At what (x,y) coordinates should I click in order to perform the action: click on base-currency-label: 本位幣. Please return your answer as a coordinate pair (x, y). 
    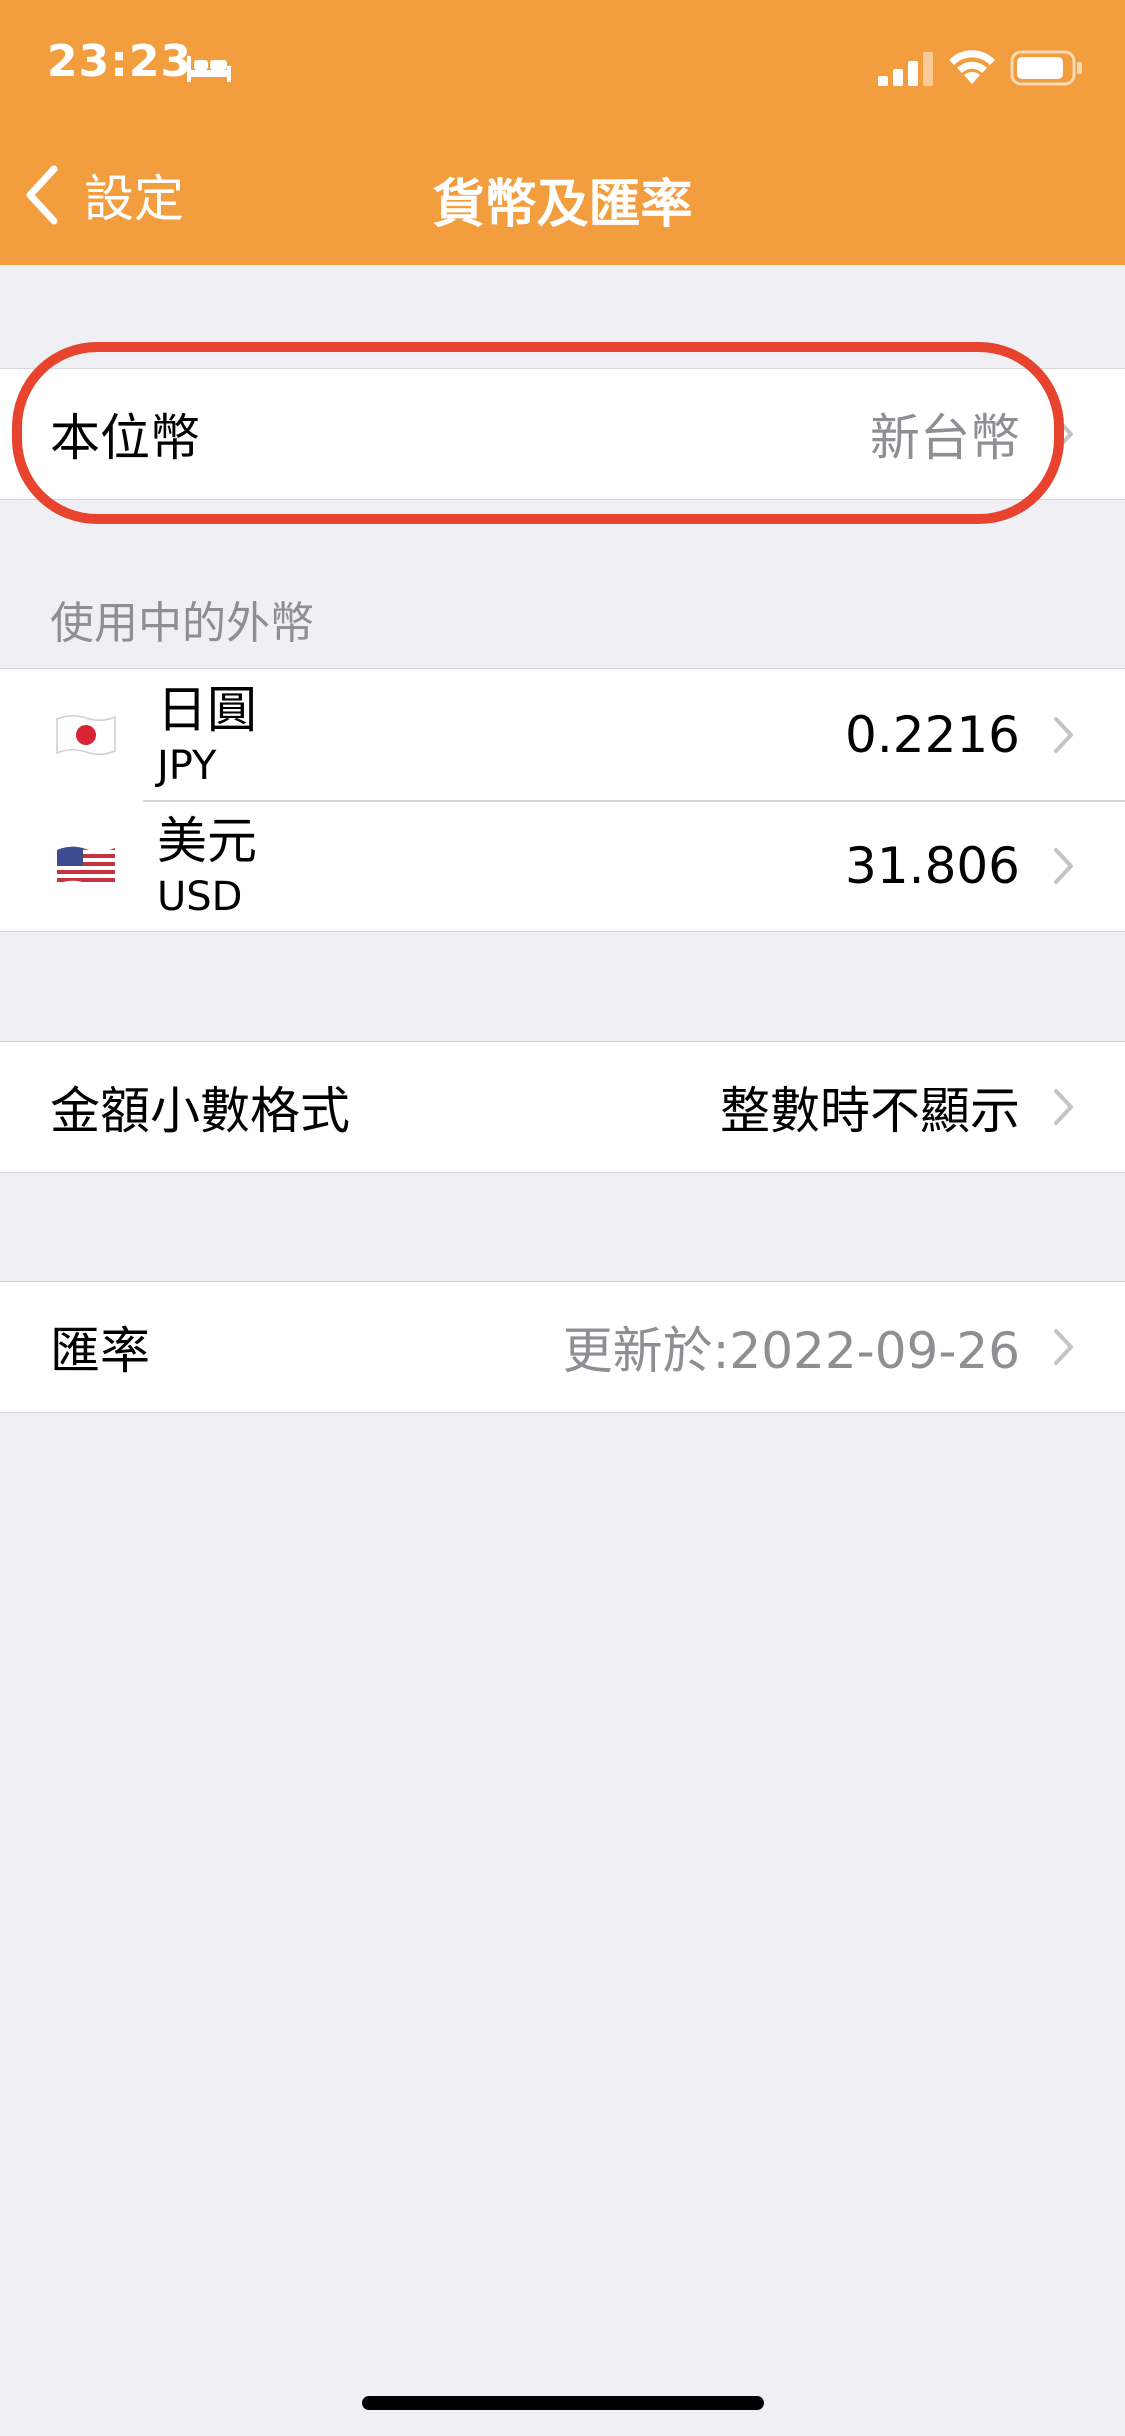
    Looking at the image, I should click on (125, 438).